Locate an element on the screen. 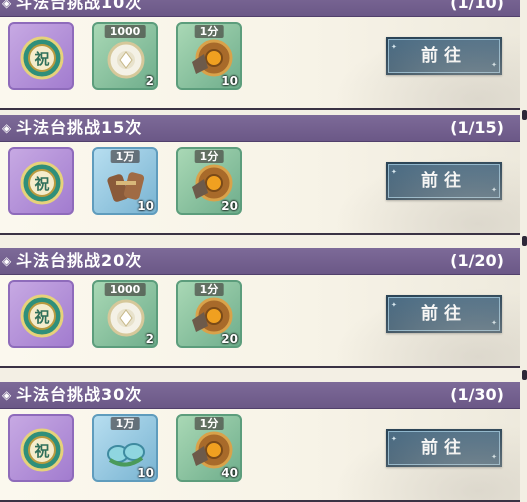 The width and height of the screenshot is (527, 502). task-progress: (1/30) is located at coordinates (477, 394).